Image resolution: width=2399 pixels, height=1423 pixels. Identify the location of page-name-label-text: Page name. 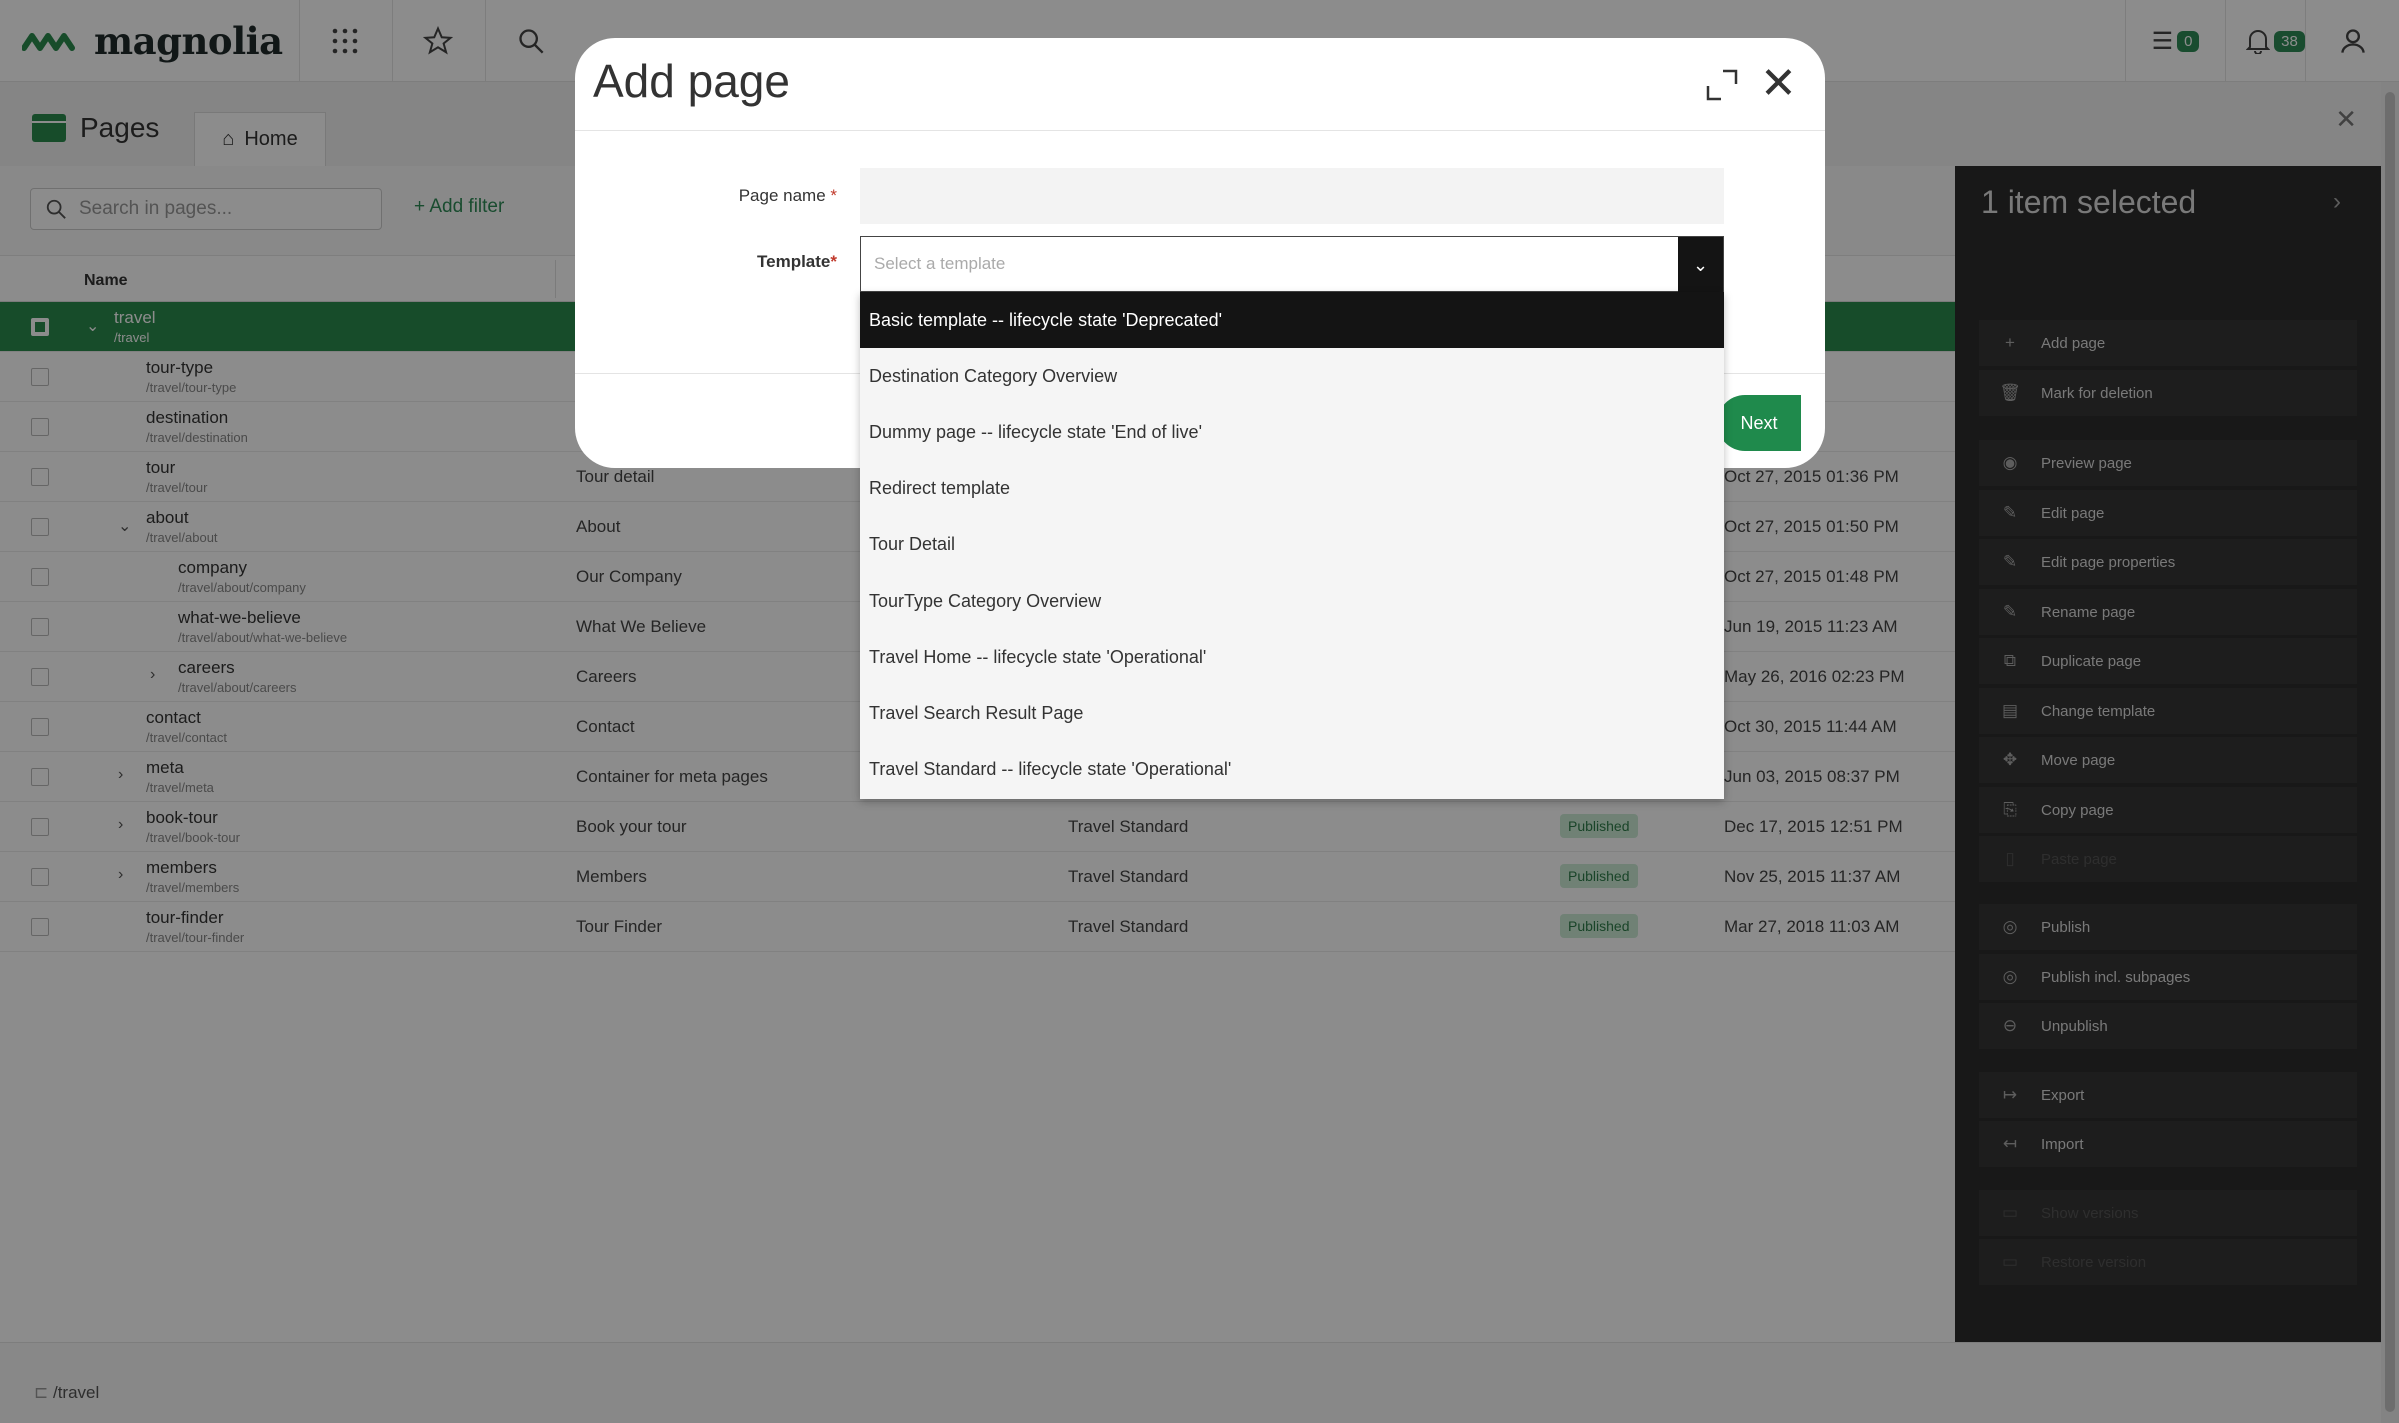
(782, 195).